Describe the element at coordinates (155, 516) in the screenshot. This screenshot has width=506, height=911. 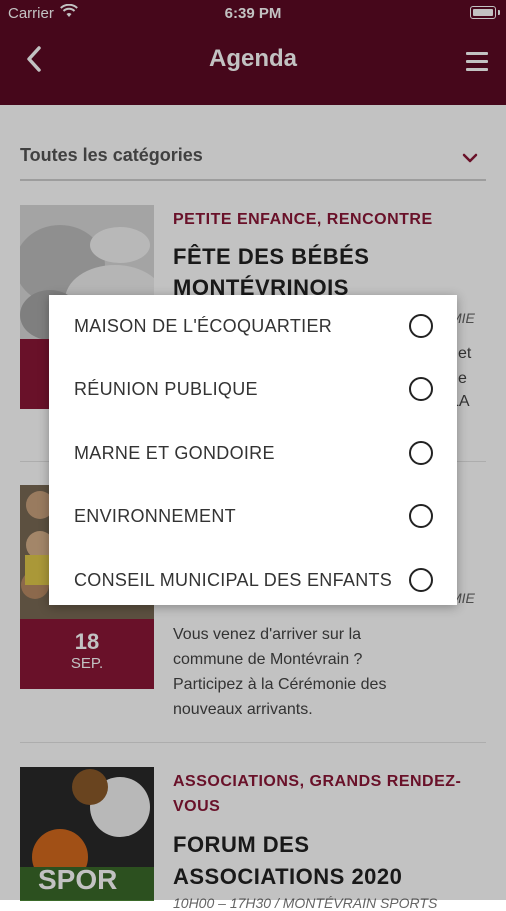
I see `category-option-label: ENVIRONNEMENT` at that location.